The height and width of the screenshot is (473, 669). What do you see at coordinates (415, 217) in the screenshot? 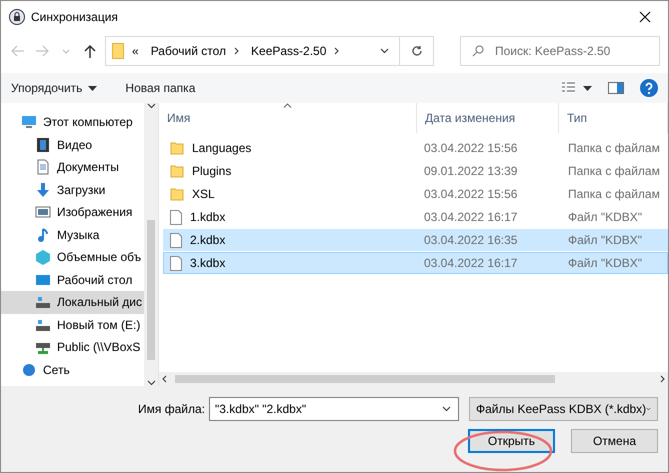
I see `file-row: 1.kdbx 03.04.2022 16:17 Файл "KDBX"` at bounding box center [415, 217].